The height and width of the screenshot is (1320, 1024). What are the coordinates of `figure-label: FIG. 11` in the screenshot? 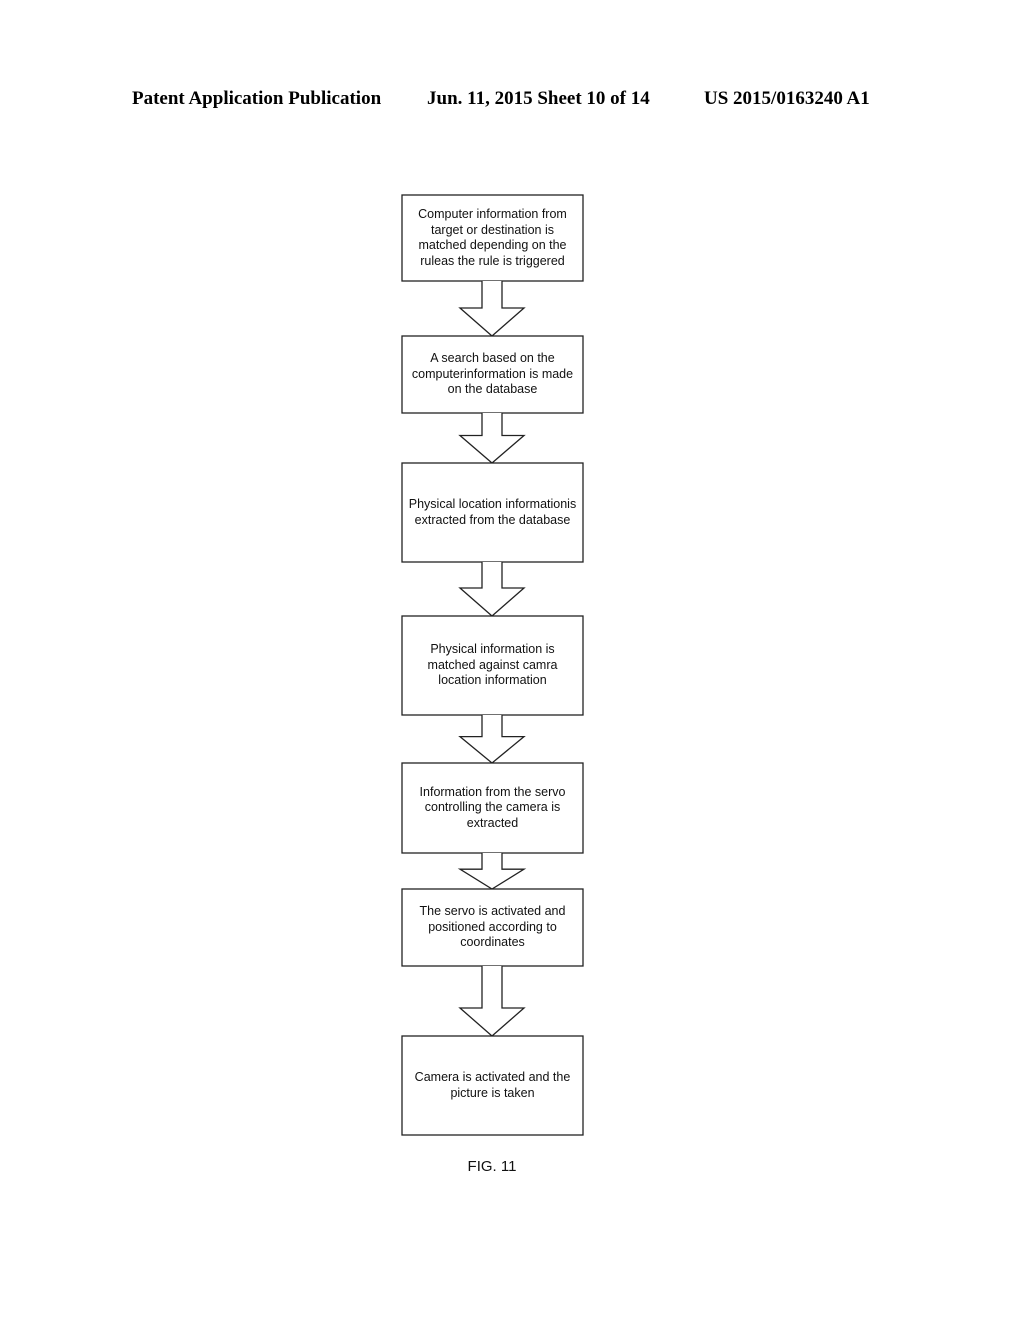 It's located at (492, 1166).